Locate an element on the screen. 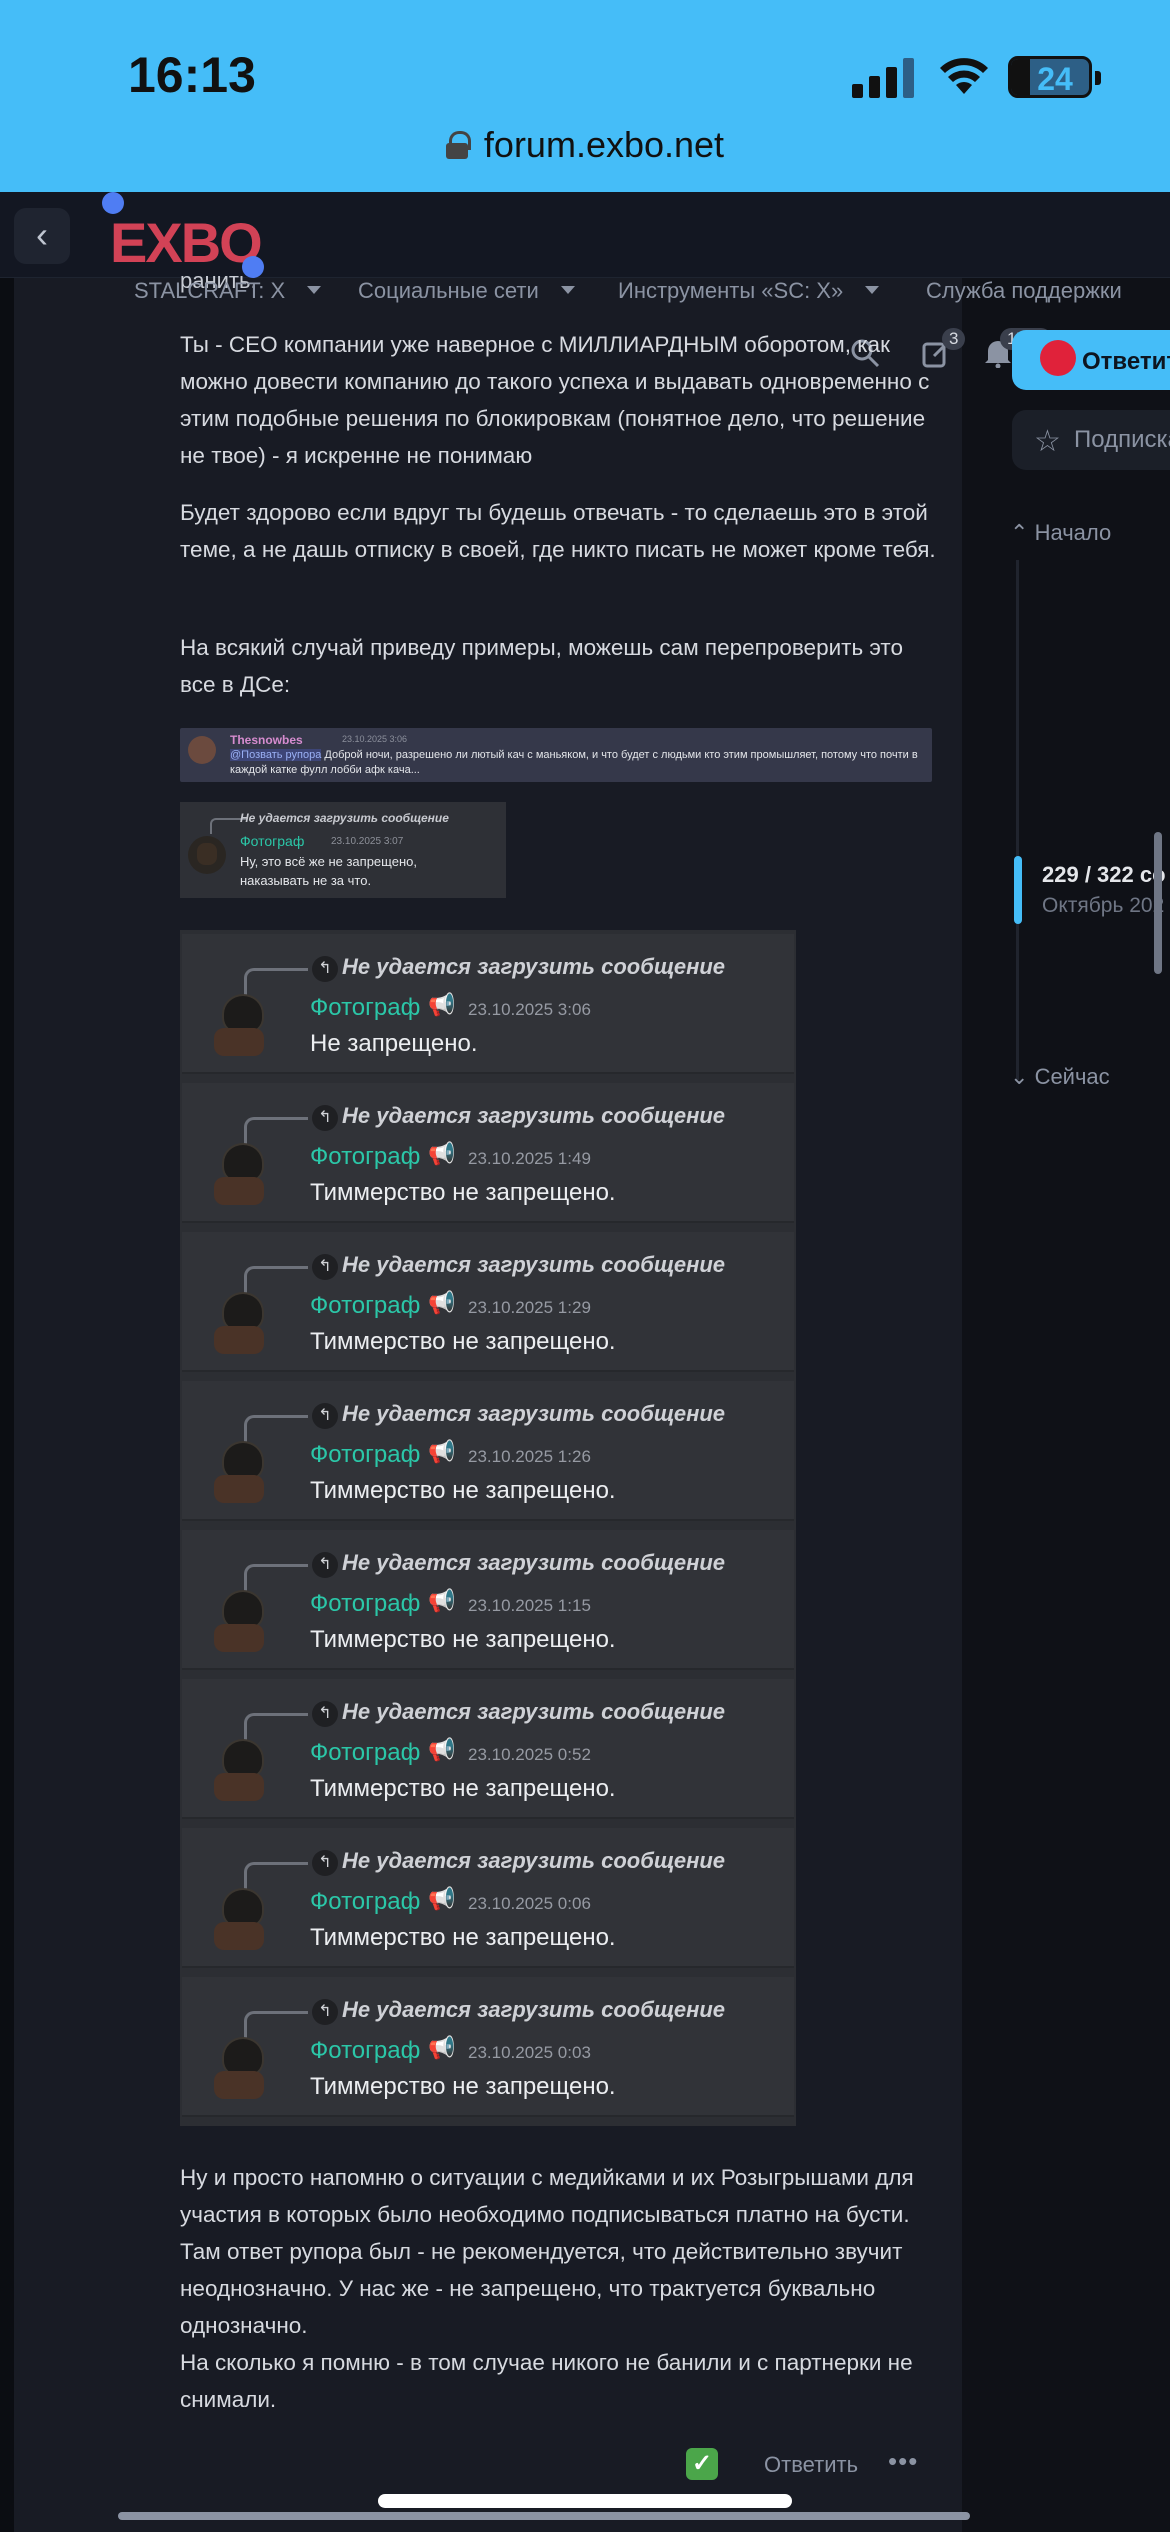  message-date: 23.10.2025 3:06 is located at coordinates (375, 739).